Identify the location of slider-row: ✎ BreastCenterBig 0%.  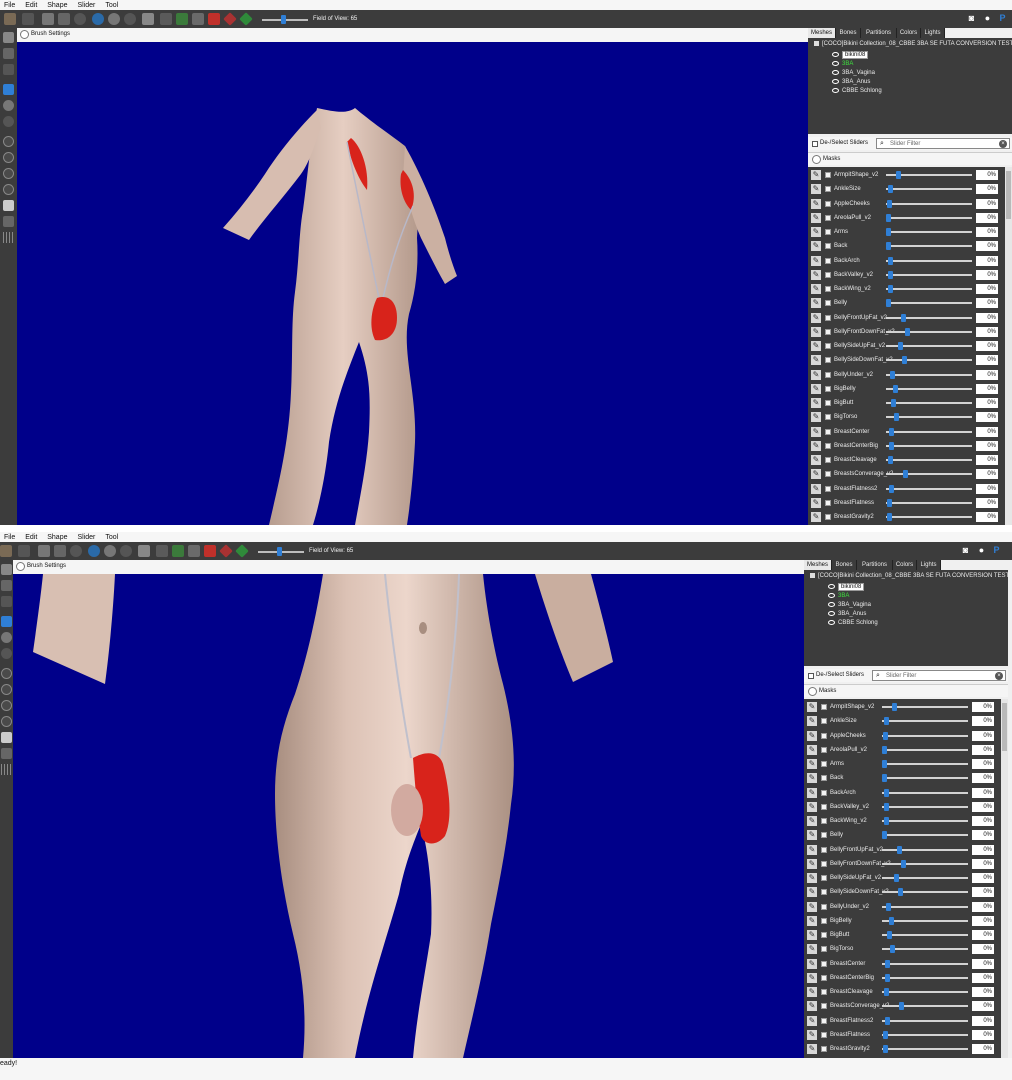
(906, 446).